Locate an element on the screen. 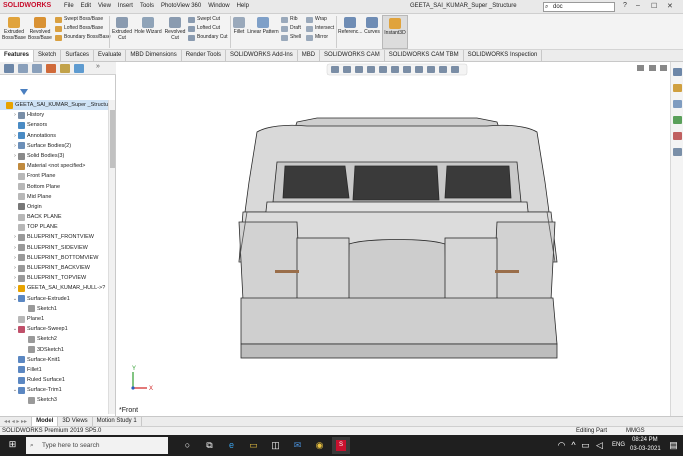  tree-item: Sketch1 is located at coordinates (54, 309).